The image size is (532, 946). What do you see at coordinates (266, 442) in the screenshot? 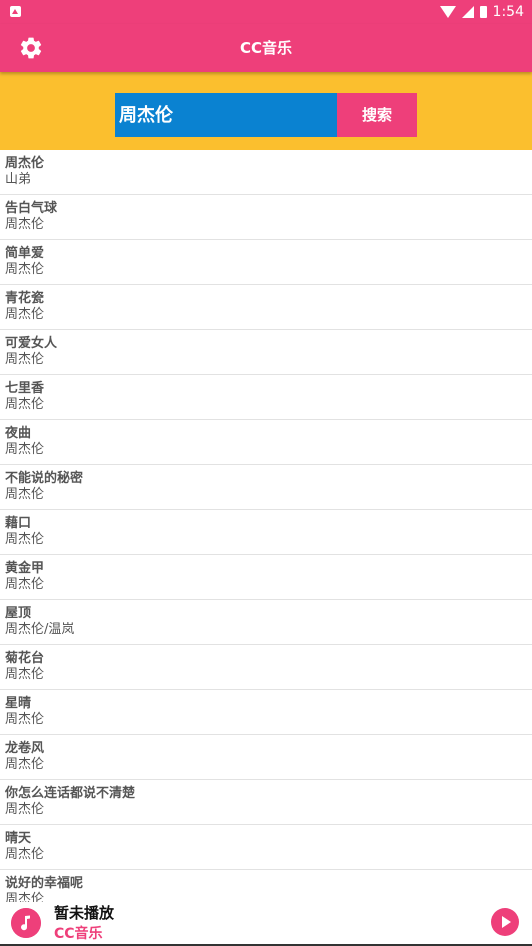
I see `song-item: 夜曲 周杰伦` at bounding box center [266, 442].